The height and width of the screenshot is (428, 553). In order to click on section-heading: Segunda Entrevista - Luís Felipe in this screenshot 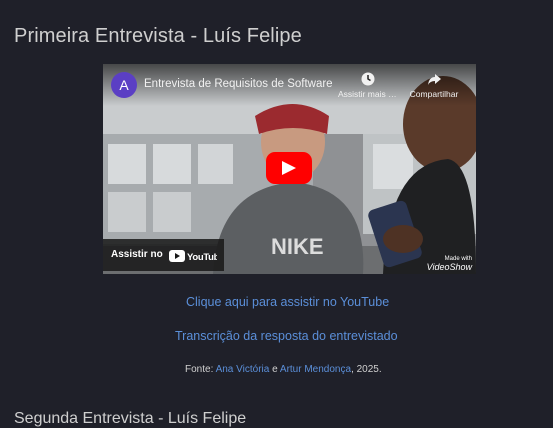, I will do `click(130, 418)`.